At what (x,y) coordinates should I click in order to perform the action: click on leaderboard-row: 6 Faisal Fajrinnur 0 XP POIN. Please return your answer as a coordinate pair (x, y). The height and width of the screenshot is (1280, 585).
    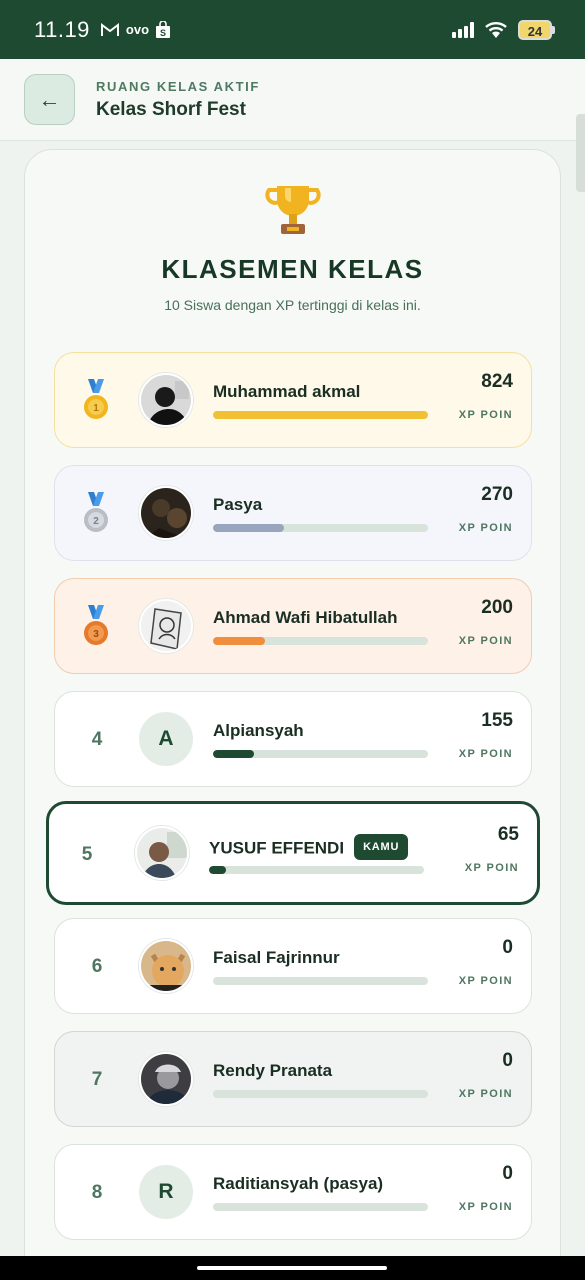
    Looking at the image, I should click on (293, 966).